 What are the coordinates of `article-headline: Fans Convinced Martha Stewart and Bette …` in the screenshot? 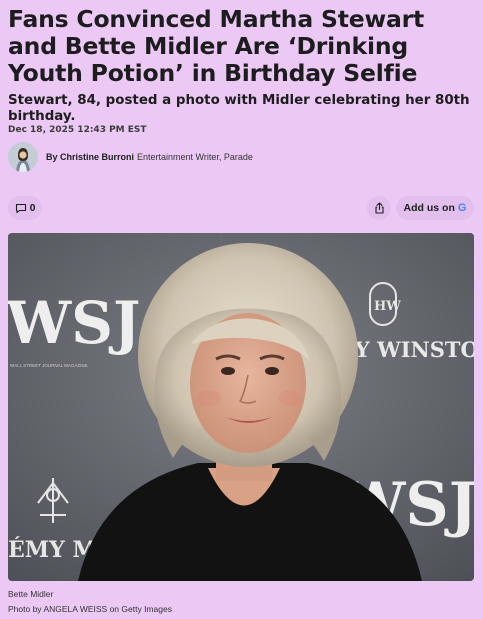 It's located at (216, 46).